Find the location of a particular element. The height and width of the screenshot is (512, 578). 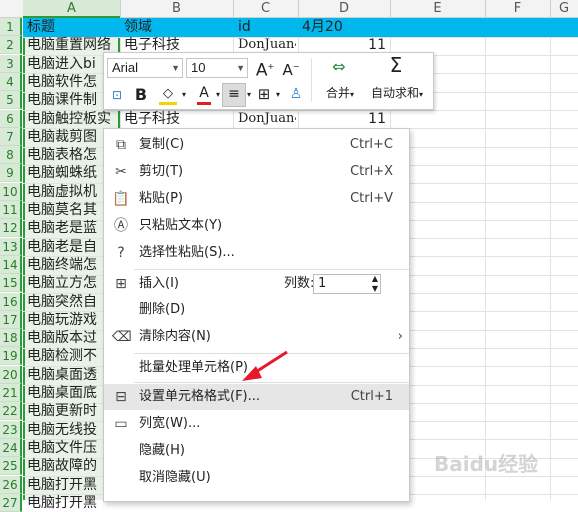

watermark: Baidu经验 is located at coordinates (486, 464).